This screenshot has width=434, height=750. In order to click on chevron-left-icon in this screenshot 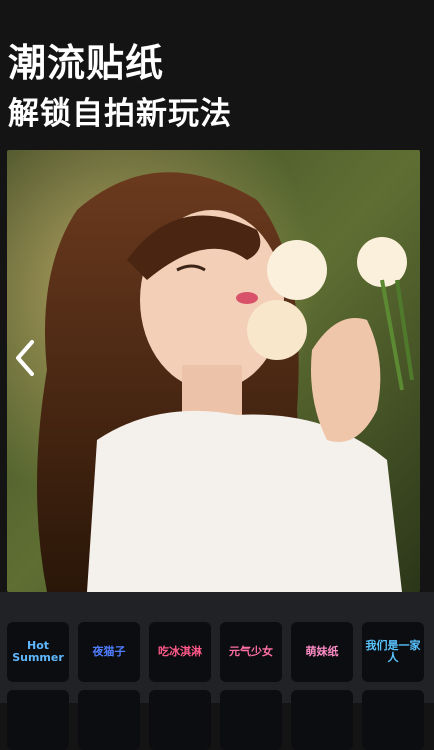, I will do `click(25, 358)`.